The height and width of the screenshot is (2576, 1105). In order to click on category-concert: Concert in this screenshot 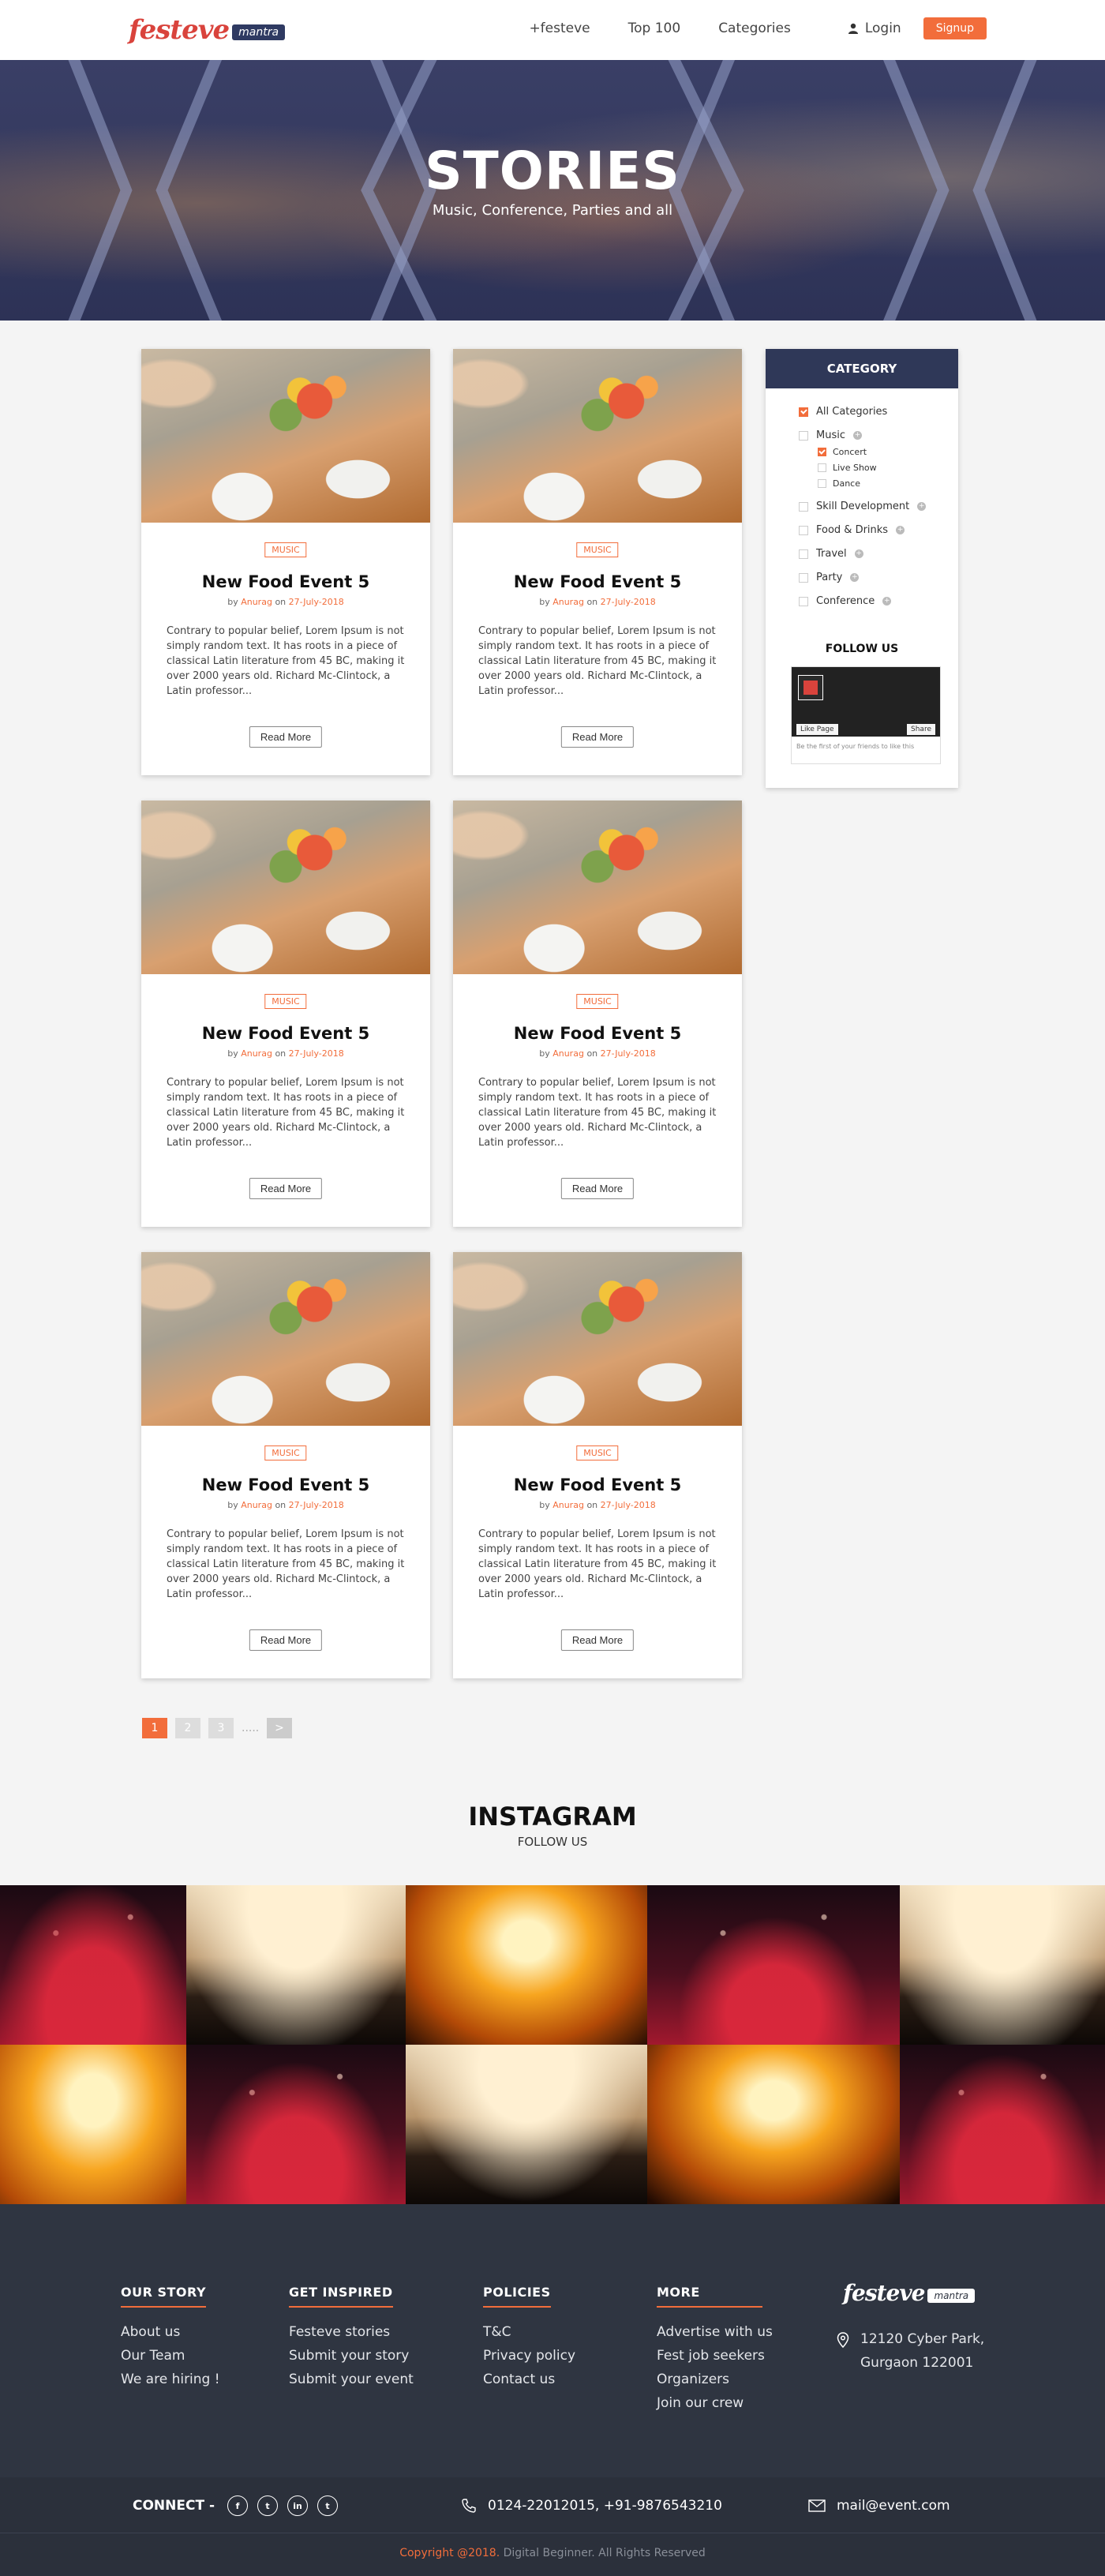, I will do `click(842, 452)`.